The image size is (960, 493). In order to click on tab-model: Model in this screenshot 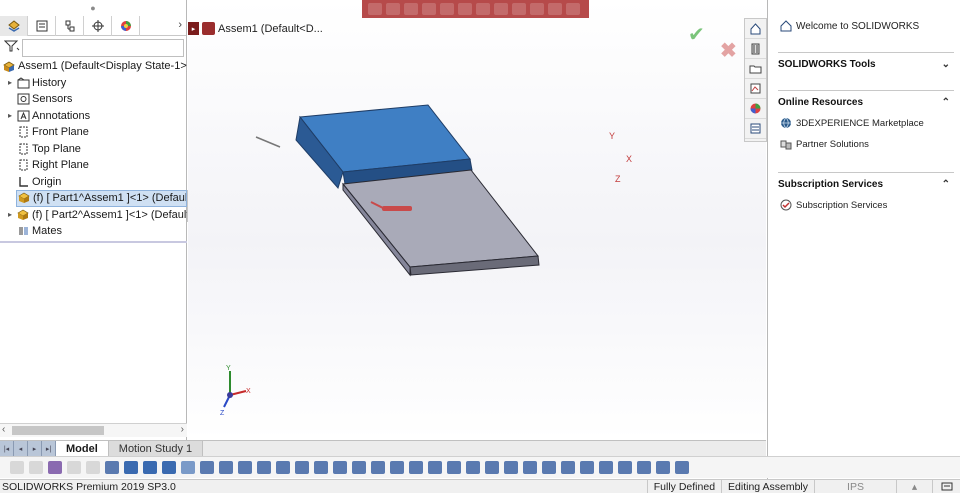, I will do `click(82, 448)`.